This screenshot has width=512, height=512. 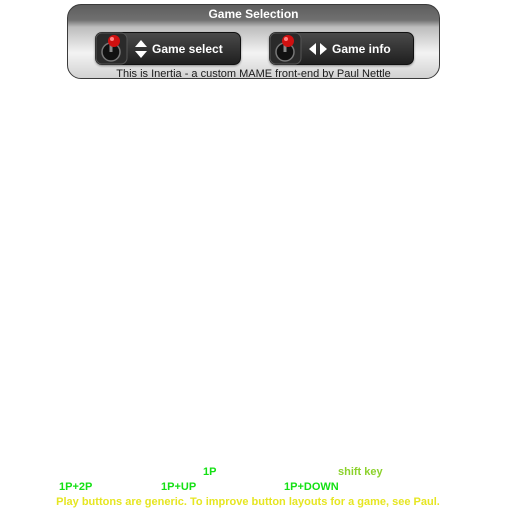 What do you see at coordinates (361, 48) in the screenshot?
I see `game-info-label: Game info` at bounding box center [361, 48].